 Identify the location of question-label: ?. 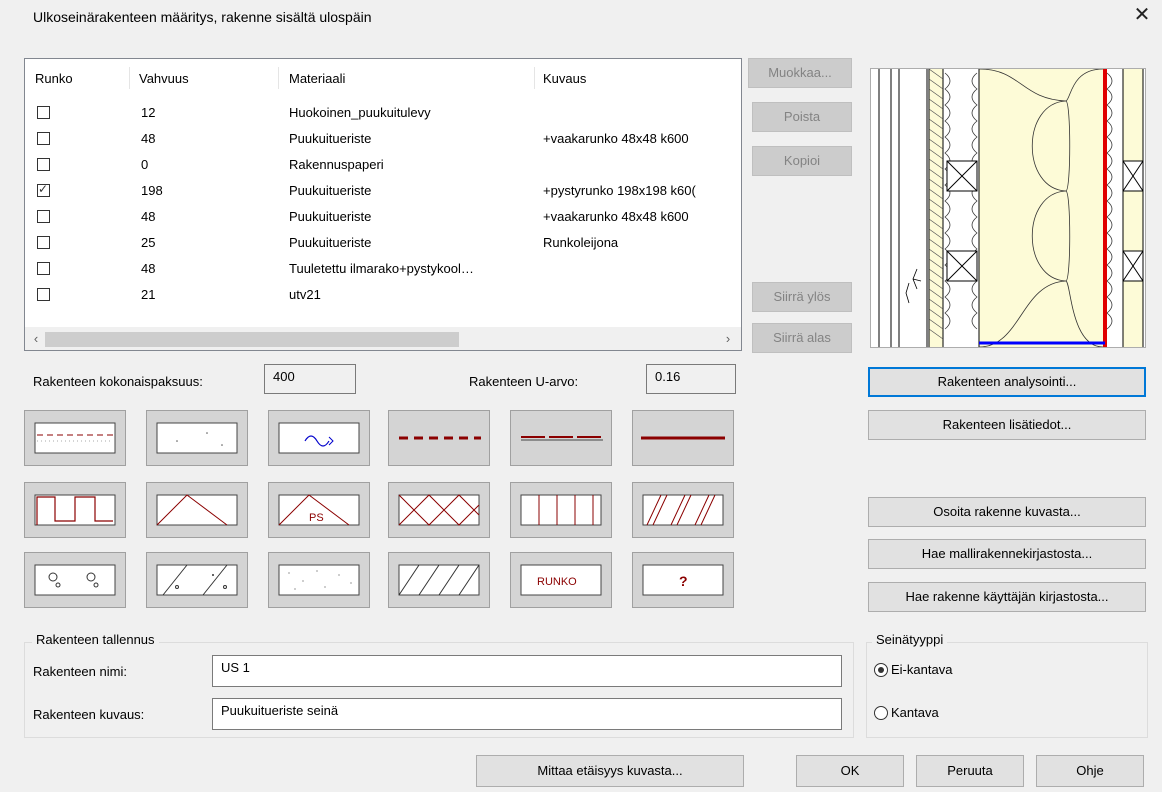
(683, 581).